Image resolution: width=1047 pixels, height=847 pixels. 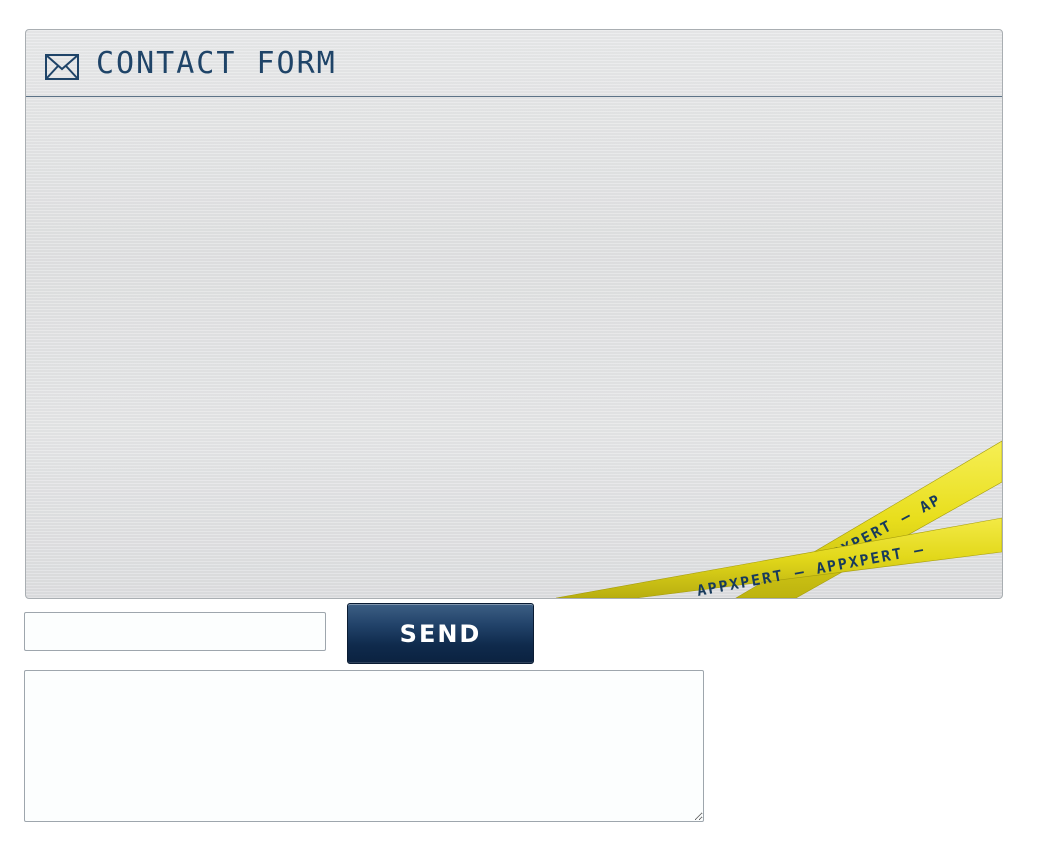 What do you see at coordinates (364, 746) in the screenshot?
I see `message-textarea` at bounding box center [364, 746].